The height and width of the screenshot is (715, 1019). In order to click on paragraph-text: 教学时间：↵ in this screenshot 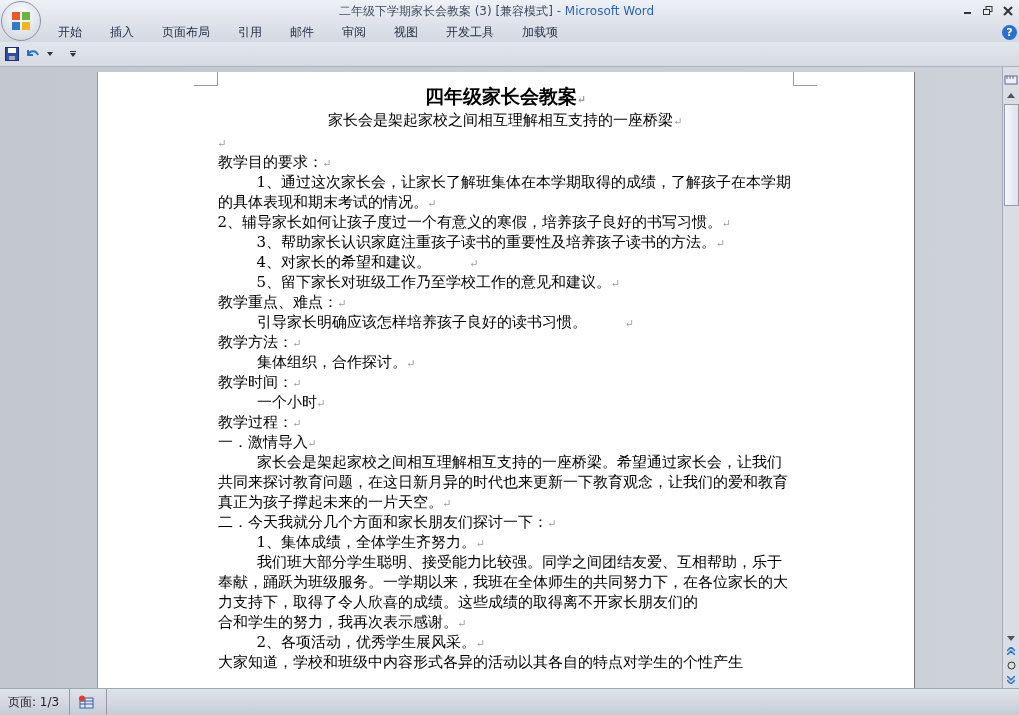, I will do `click(259, 382)`.